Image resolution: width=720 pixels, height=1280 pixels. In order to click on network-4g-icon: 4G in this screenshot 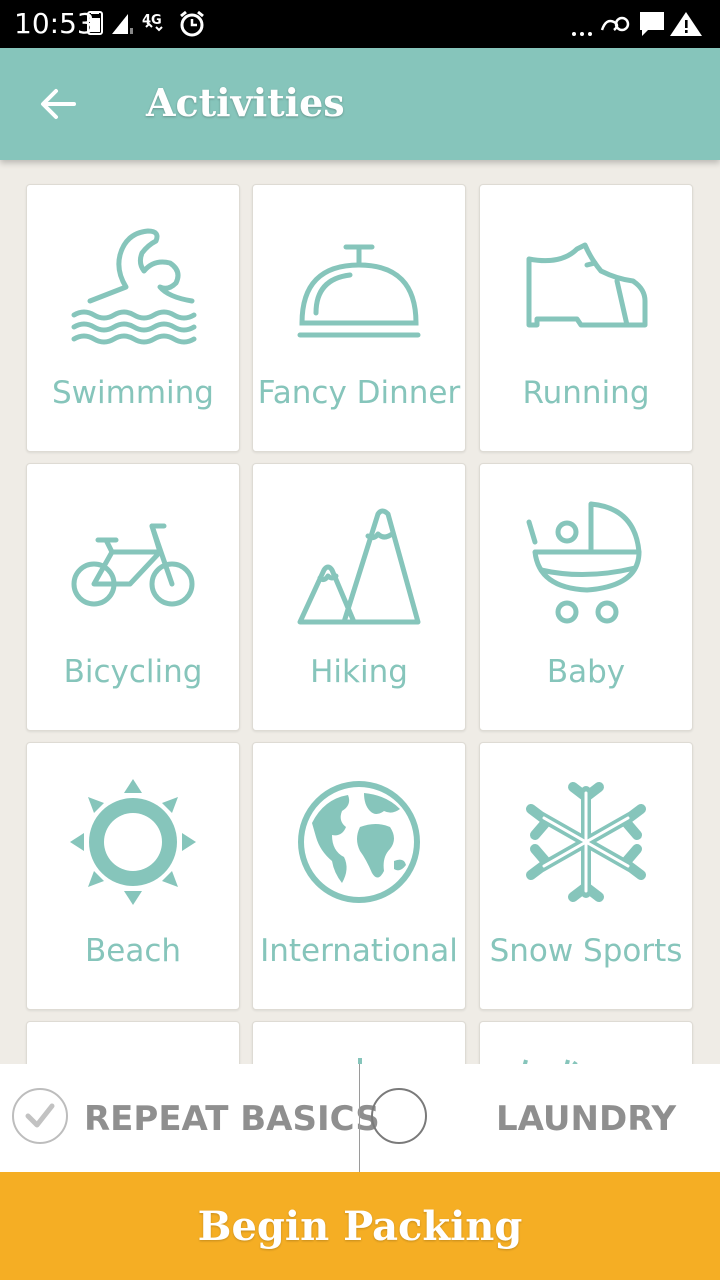, I will do `click(152, 22)`.